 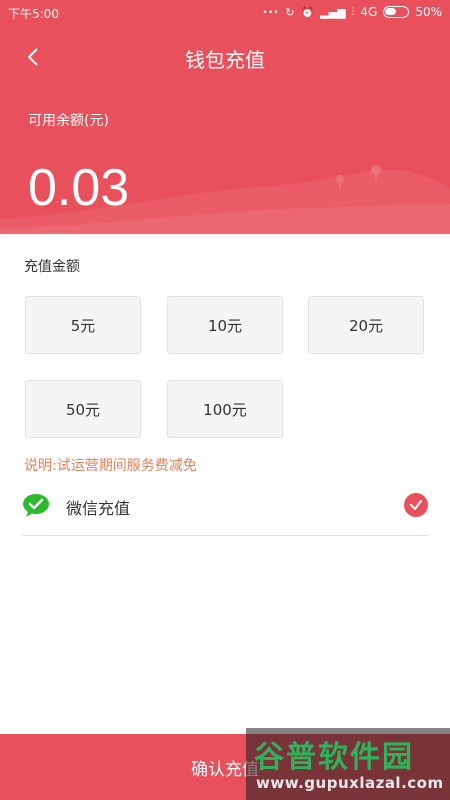 What do you see at coordinates (366, 325) in the screenshot?
I see `amount-option-20: 20元` at bounding box center [366, 325].